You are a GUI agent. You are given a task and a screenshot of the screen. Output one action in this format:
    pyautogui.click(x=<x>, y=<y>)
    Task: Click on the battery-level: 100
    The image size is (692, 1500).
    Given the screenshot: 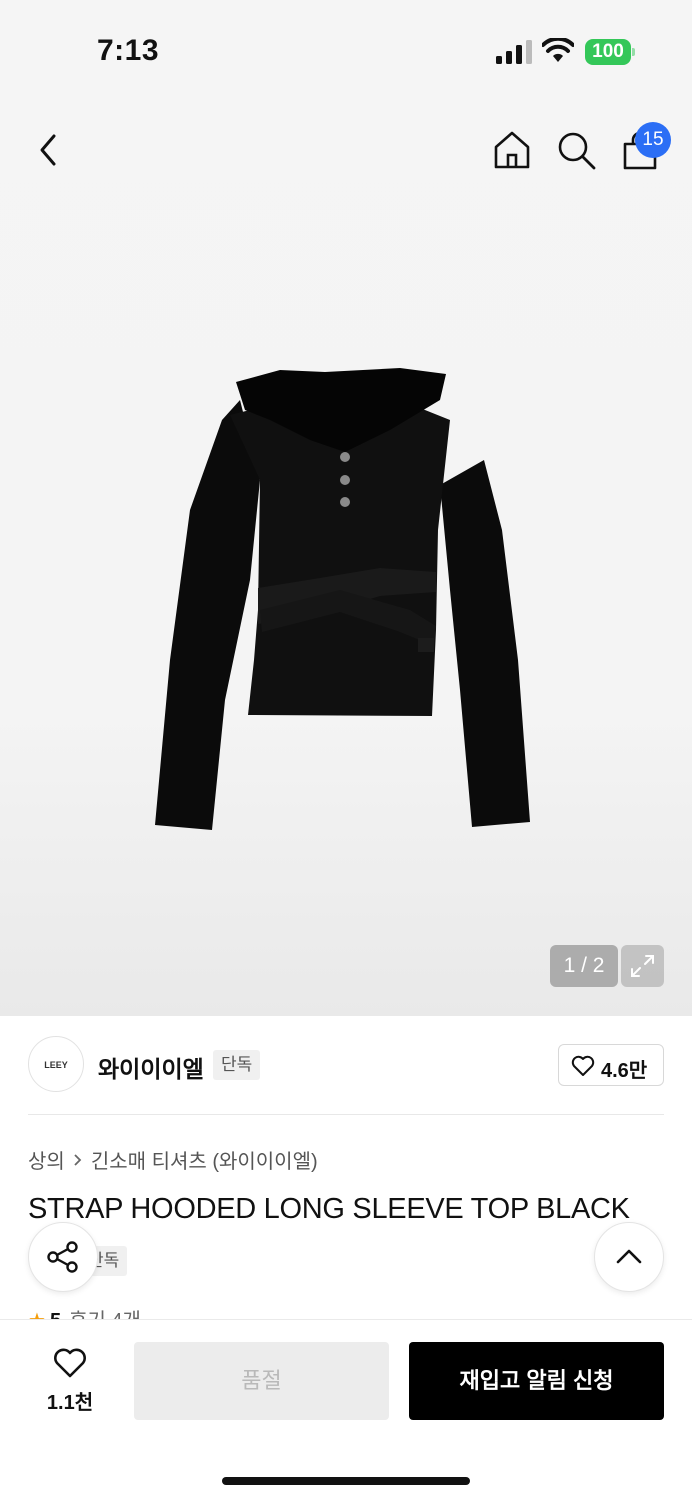 What is the action you would take?
    pyautogui.click(x=608, y=52)
    